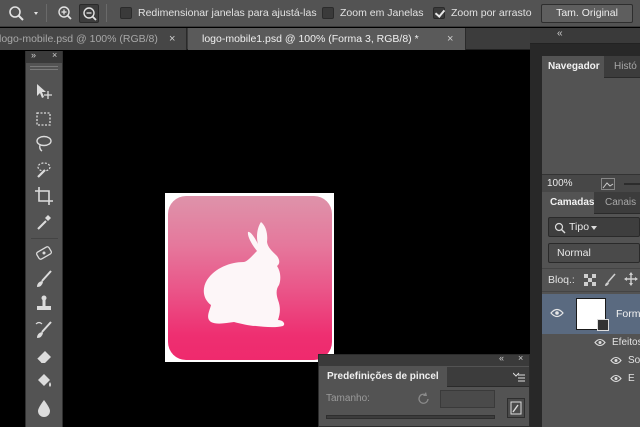 Image resolution: width=640 pixels, height=427 pixels. What do you see at coordinates (594, 253) in the screenshot?
I see `blend-mode-select: Normal` at bounding box center [594, 253].